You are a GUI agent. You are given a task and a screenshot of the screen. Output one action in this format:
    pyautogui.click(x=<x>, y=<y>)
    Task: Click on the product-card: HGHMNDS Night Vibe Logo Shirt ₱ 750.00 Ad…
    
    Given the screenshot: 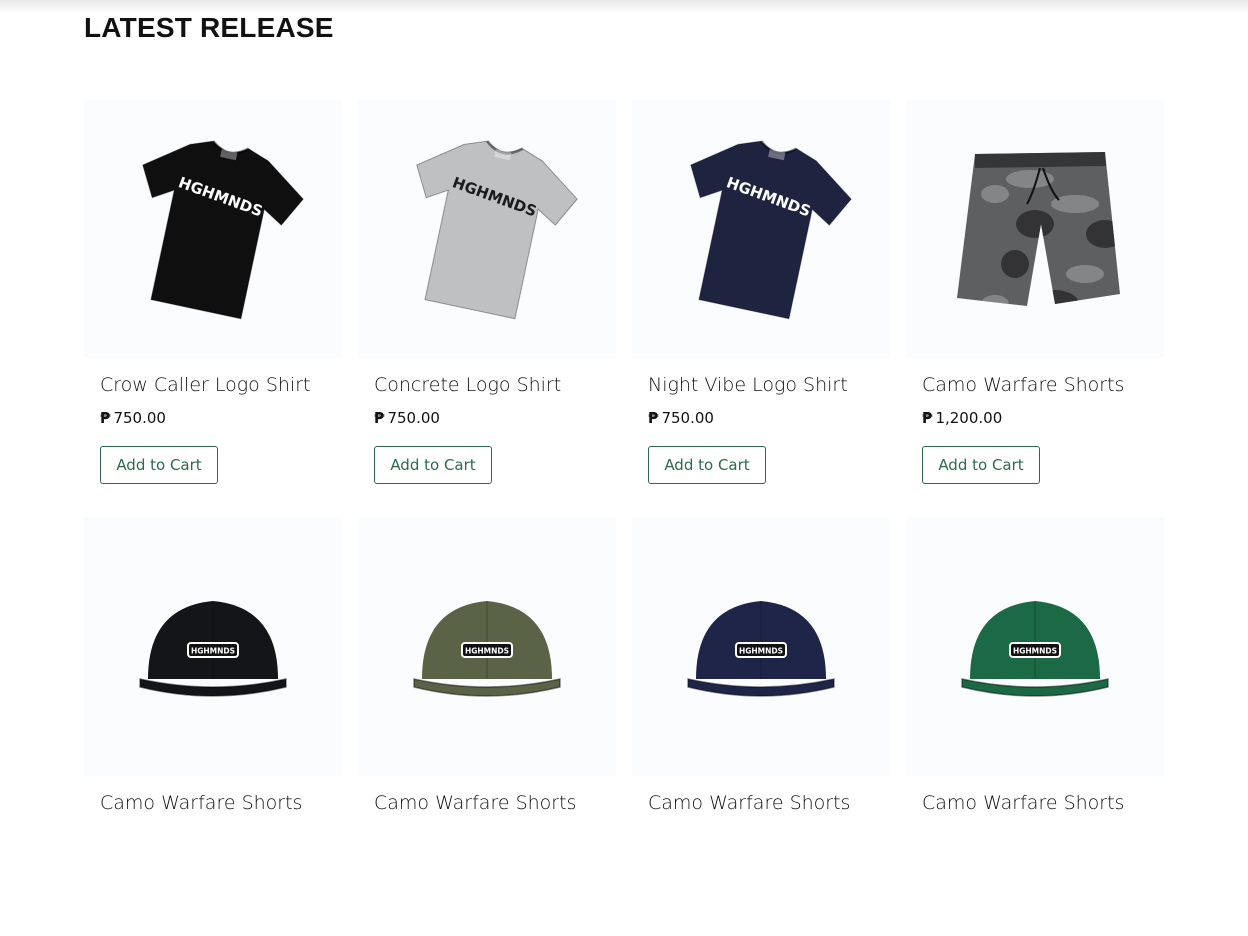 What is the action you would take?
    pyautogui.click(x=761, y=309)
    